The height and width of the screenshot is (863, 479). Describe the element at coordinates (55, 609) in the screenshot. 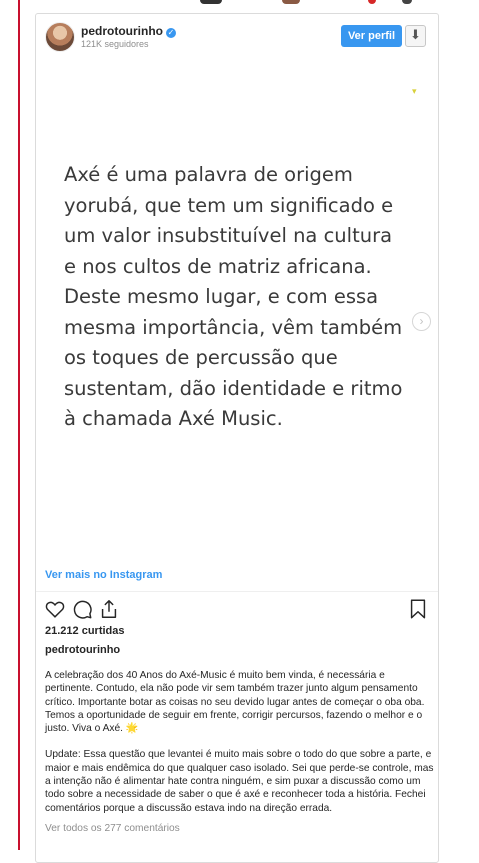

I see `heart-icon` at that location.